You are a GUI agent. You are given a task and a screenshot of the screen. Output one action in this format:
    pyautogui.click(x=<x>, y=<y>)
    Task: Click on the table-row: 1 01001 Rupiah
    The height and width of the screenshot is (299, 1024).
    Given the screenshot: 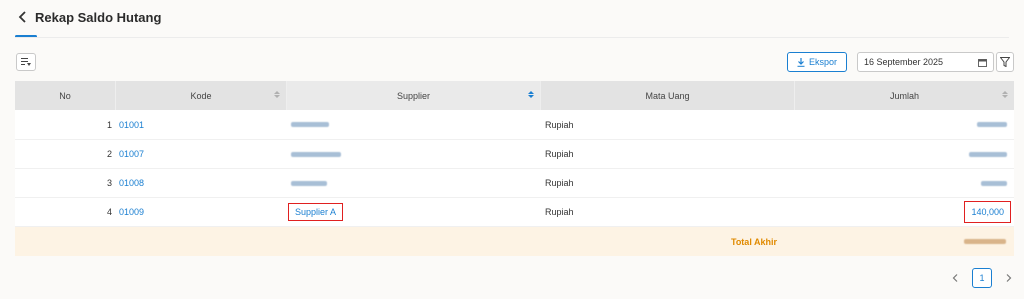 What is the action you would take?
    pyautogui.click(x=514, y=125)
    